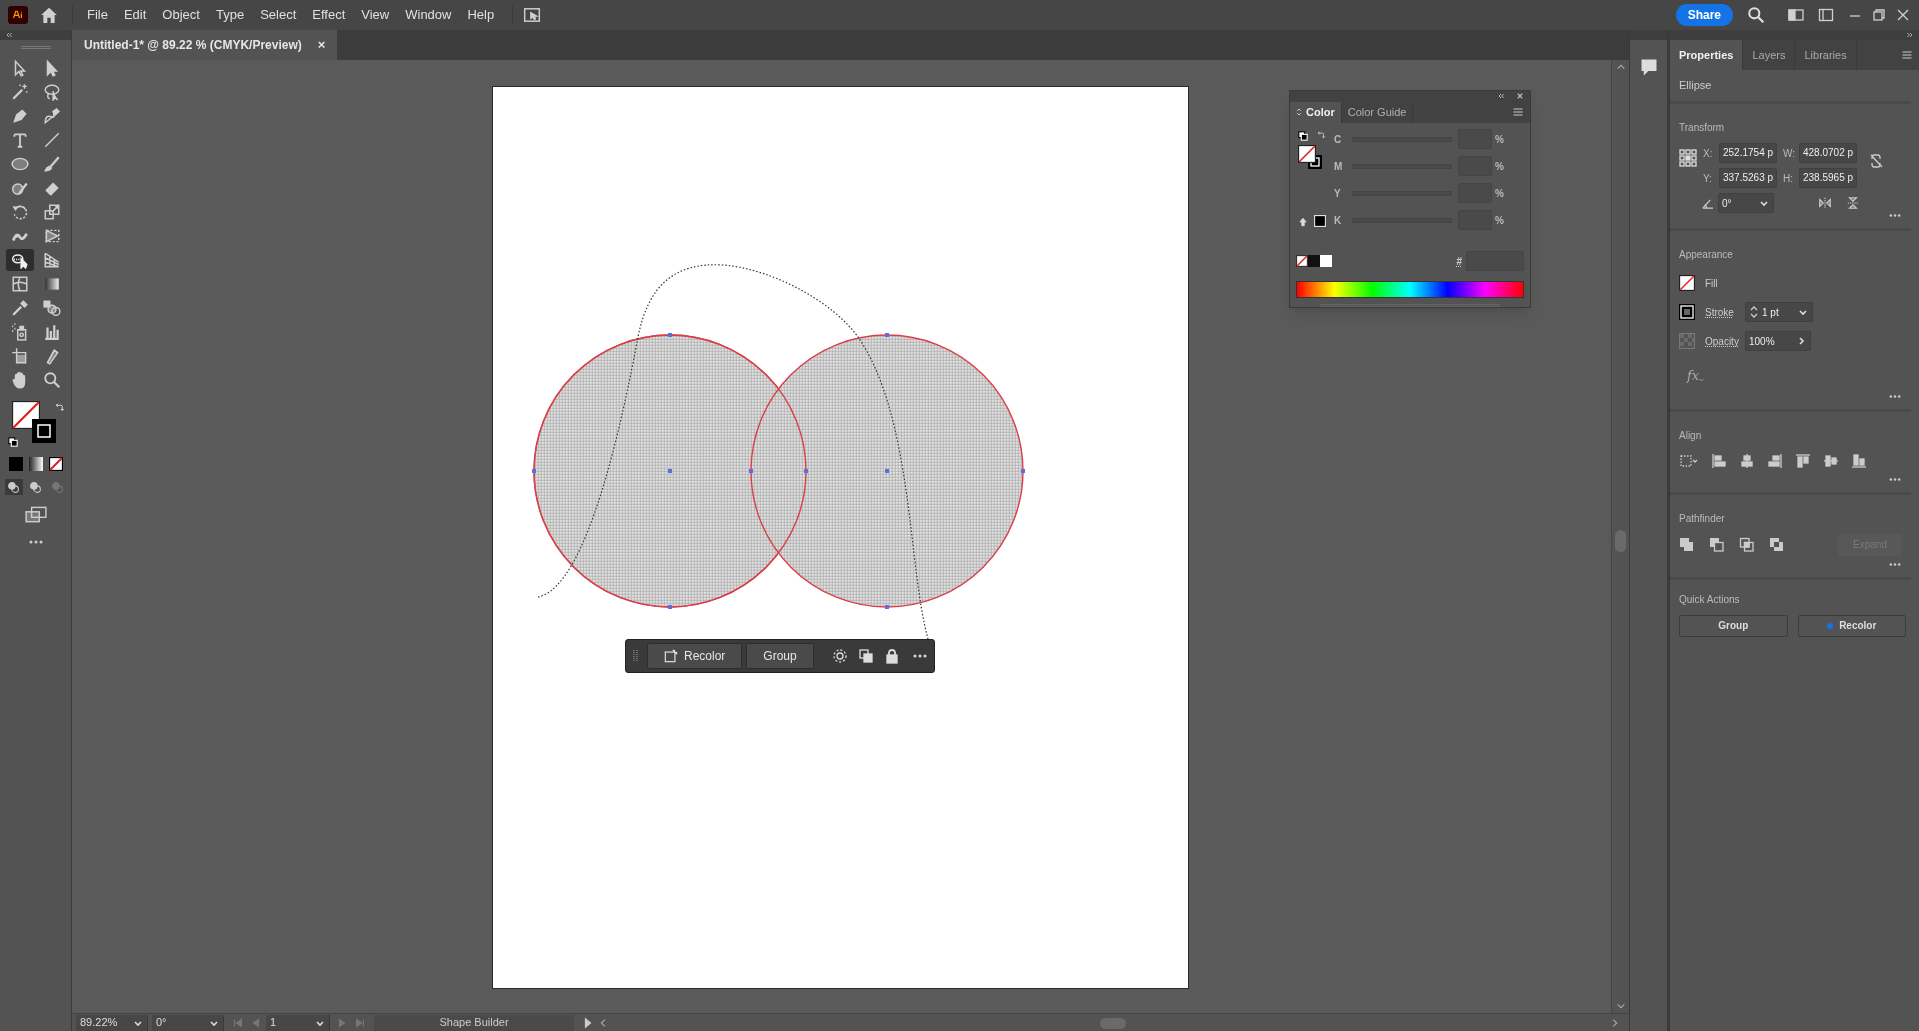 This screenshot has height=1031, width=1919. I want to click on swatch-icon, so click(1314, 261).